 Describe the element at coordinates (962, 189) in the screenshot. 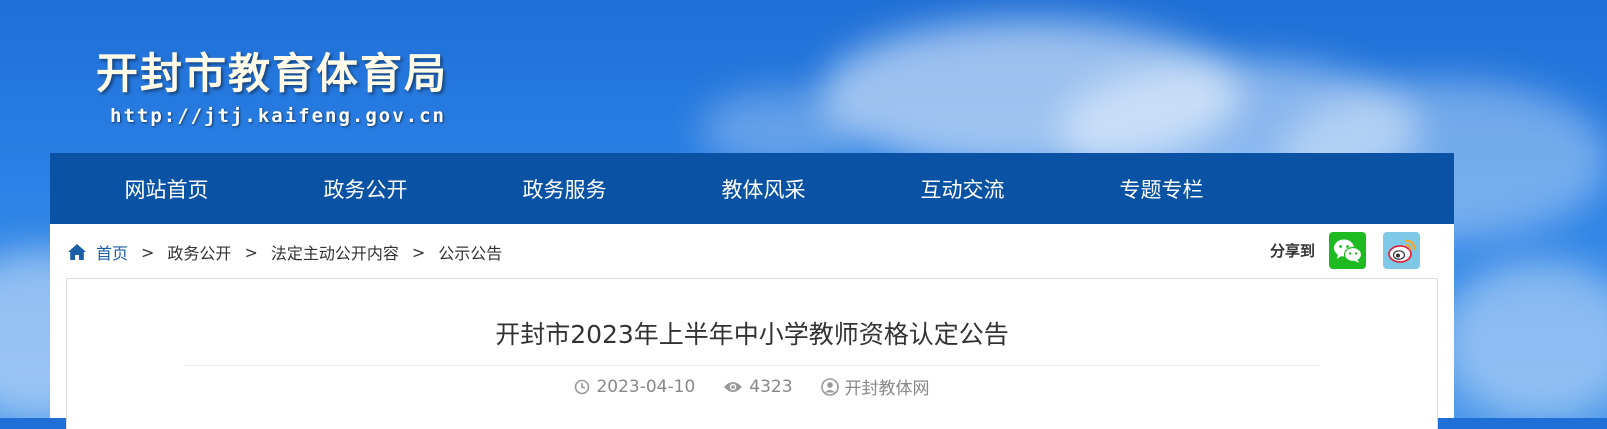

I see `nav-item-interaction: 互动交流` at that location.